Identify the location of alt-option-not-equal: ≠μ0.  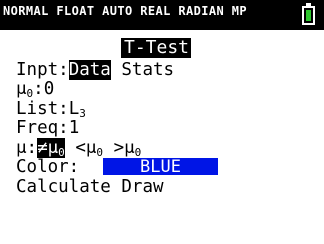
(51, 148).